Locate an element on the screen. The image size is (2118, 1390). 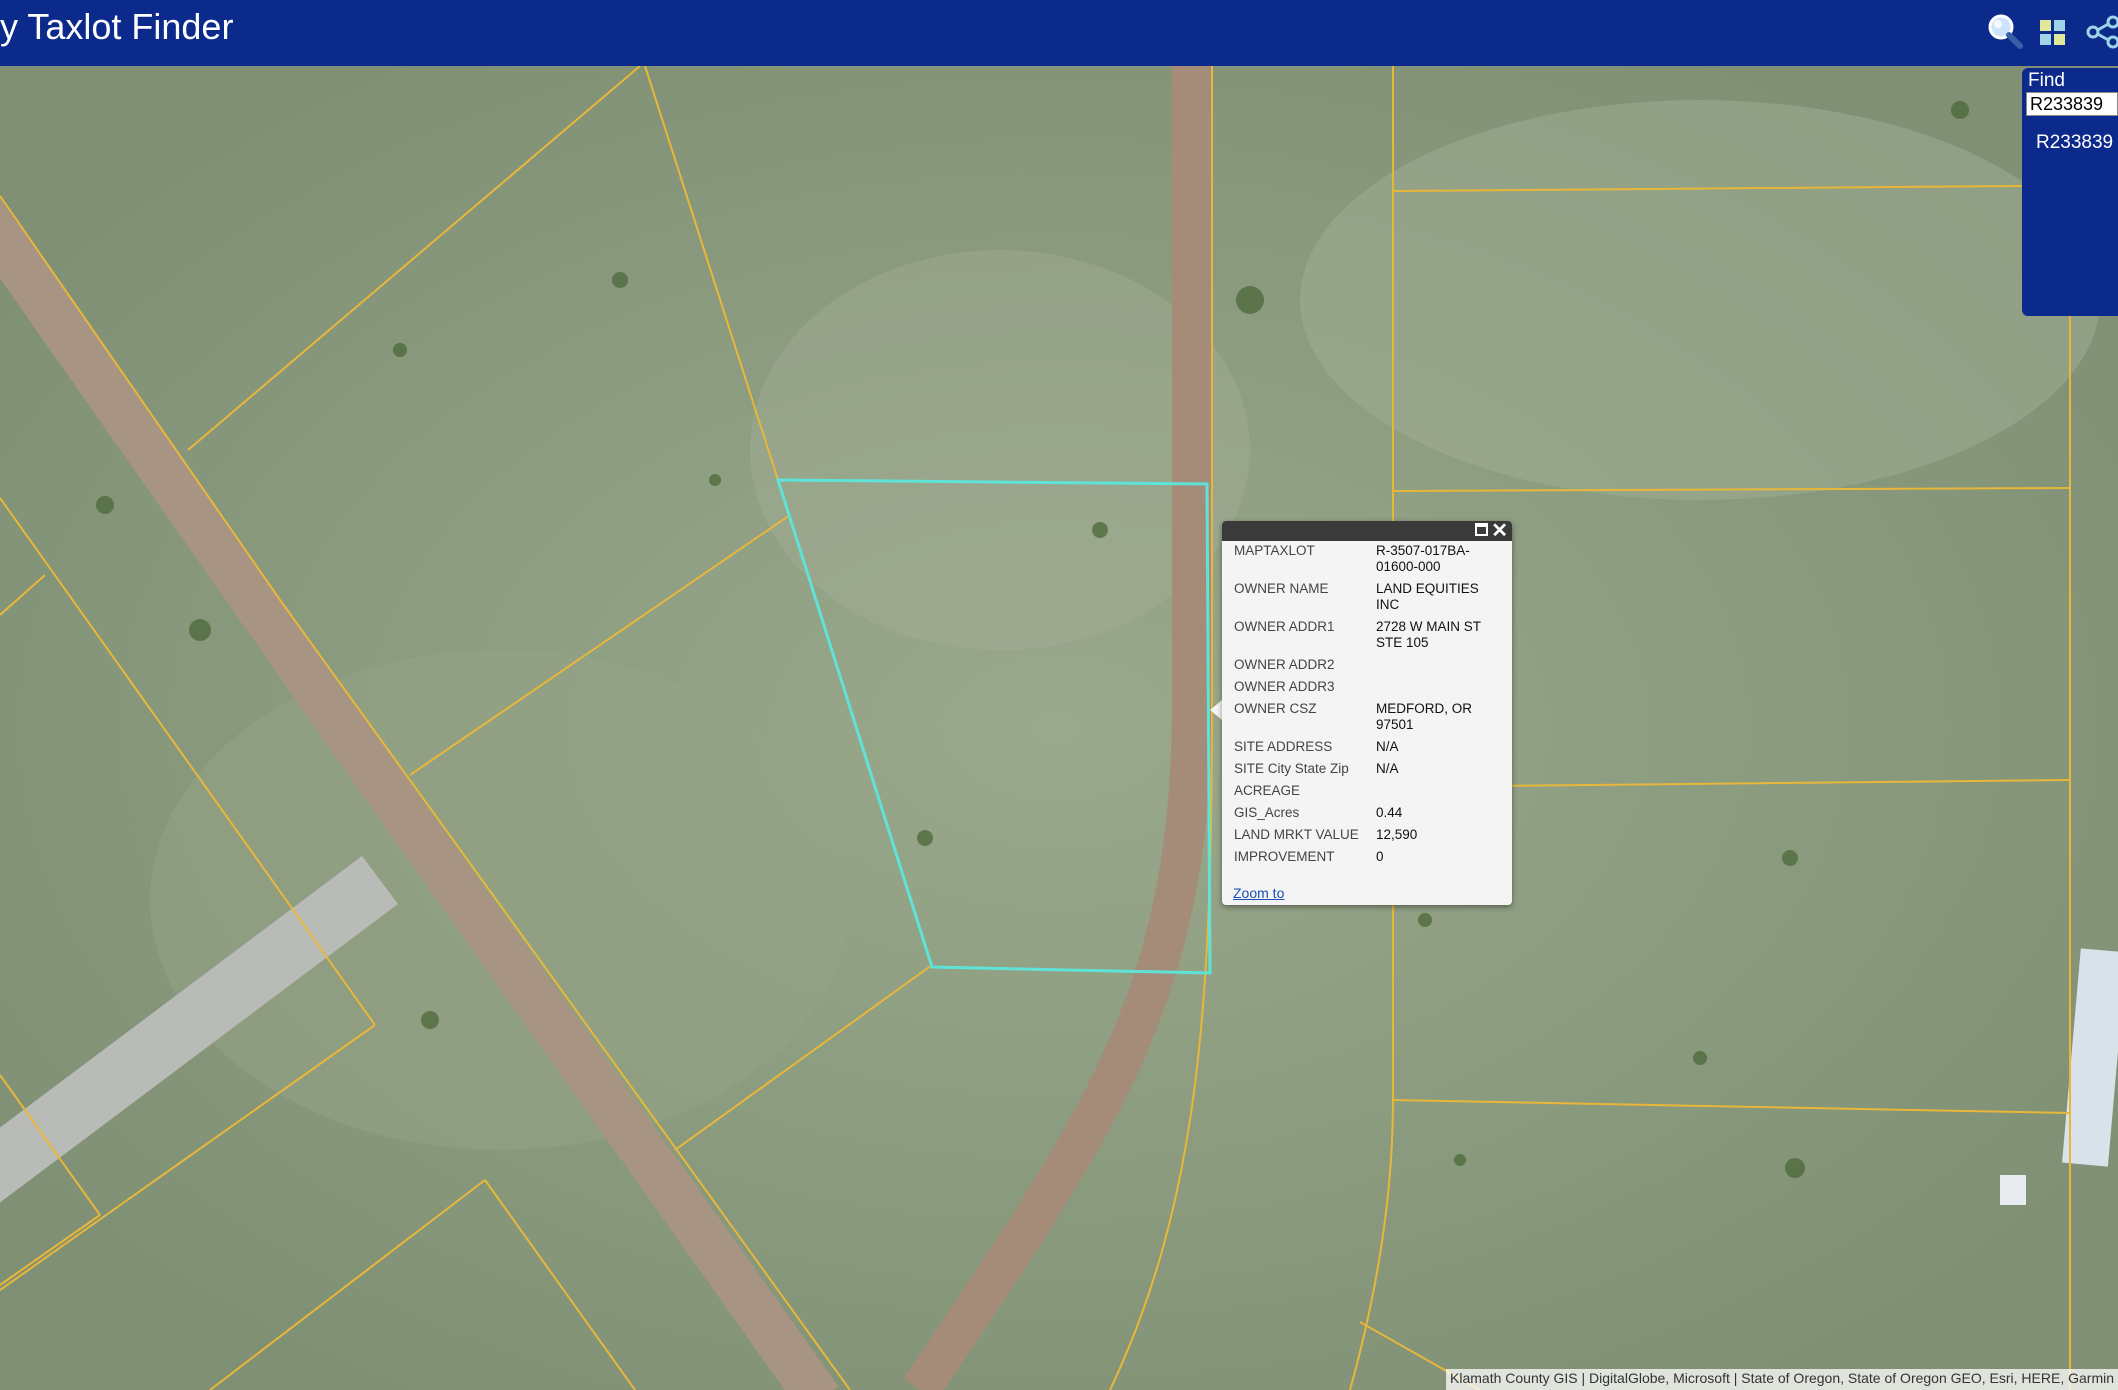
attribute-key: OWNER ADDR3 is located at coordinates (1284, 686).